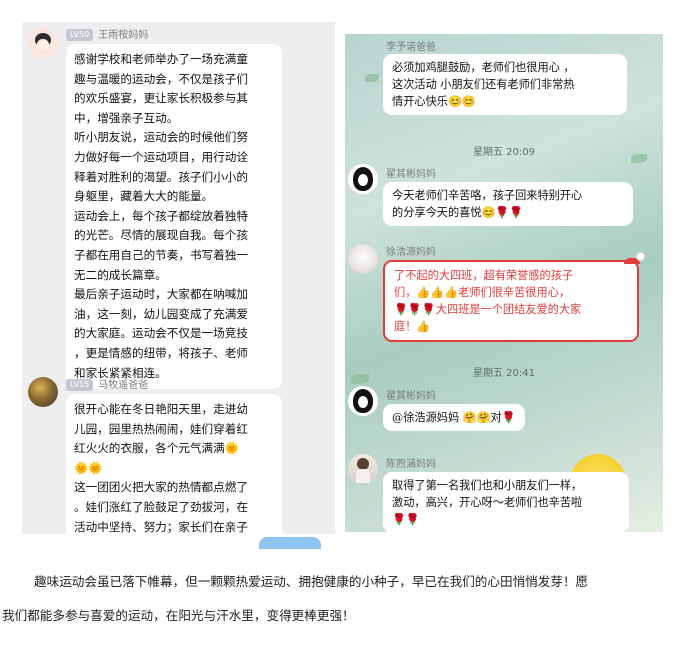 The image size is (684, 645). Describe the element at coordinates (161, 254) in the screenshot. I see `message-line: 子都在用自己的节奏，书写着独一` at that location.